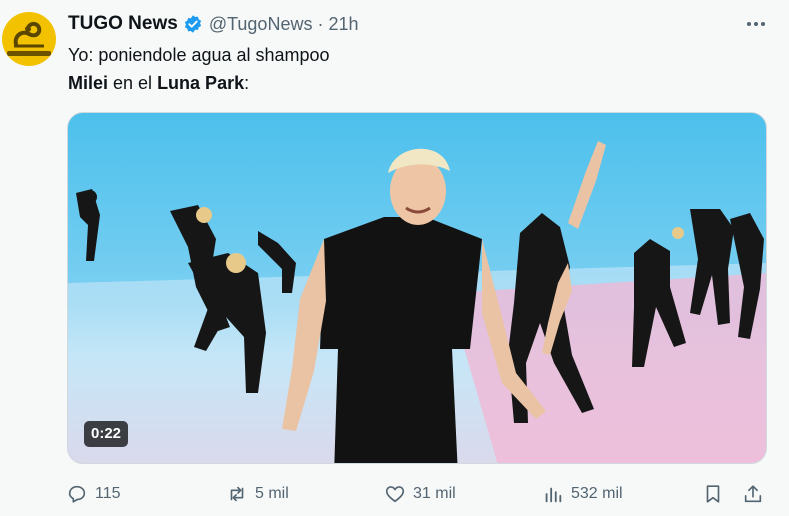 Image resolution: width=789 pixels, height=516 pixels. I want to click on reply-button: 115, so click(93, 494).